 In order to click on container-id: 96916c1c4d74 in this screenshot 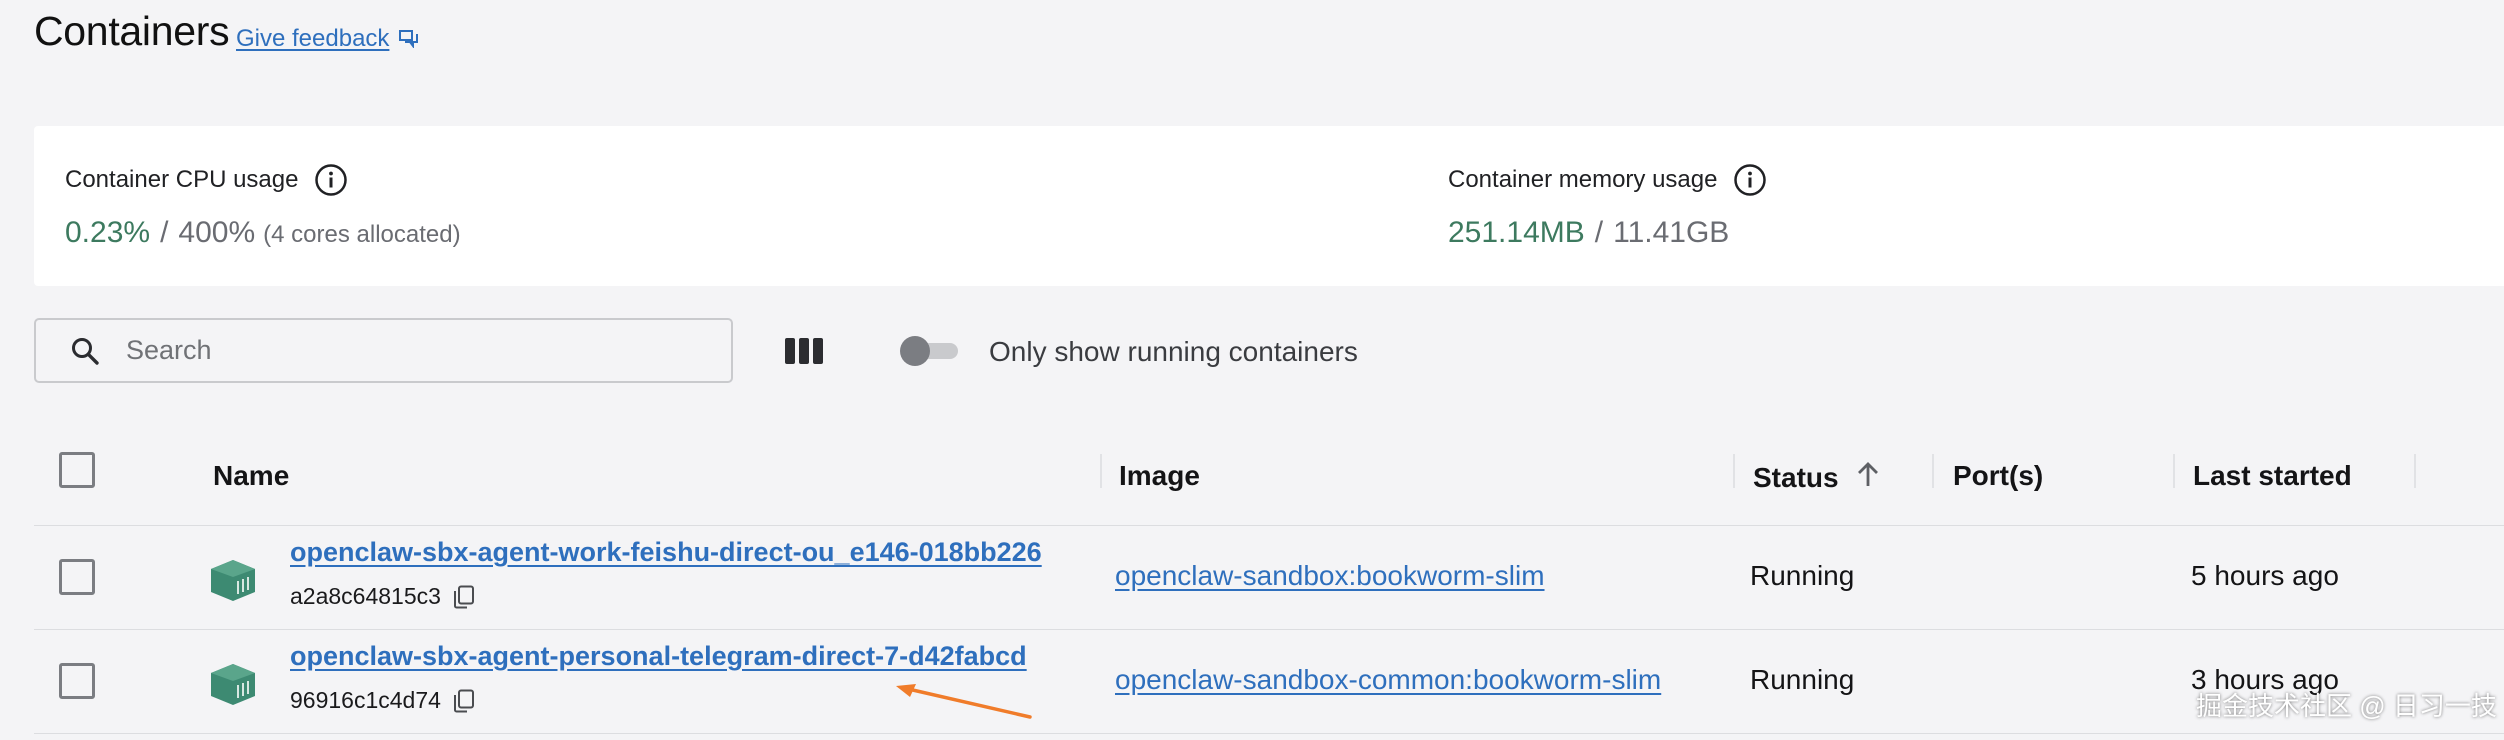, I will do `click(365, 700)`.